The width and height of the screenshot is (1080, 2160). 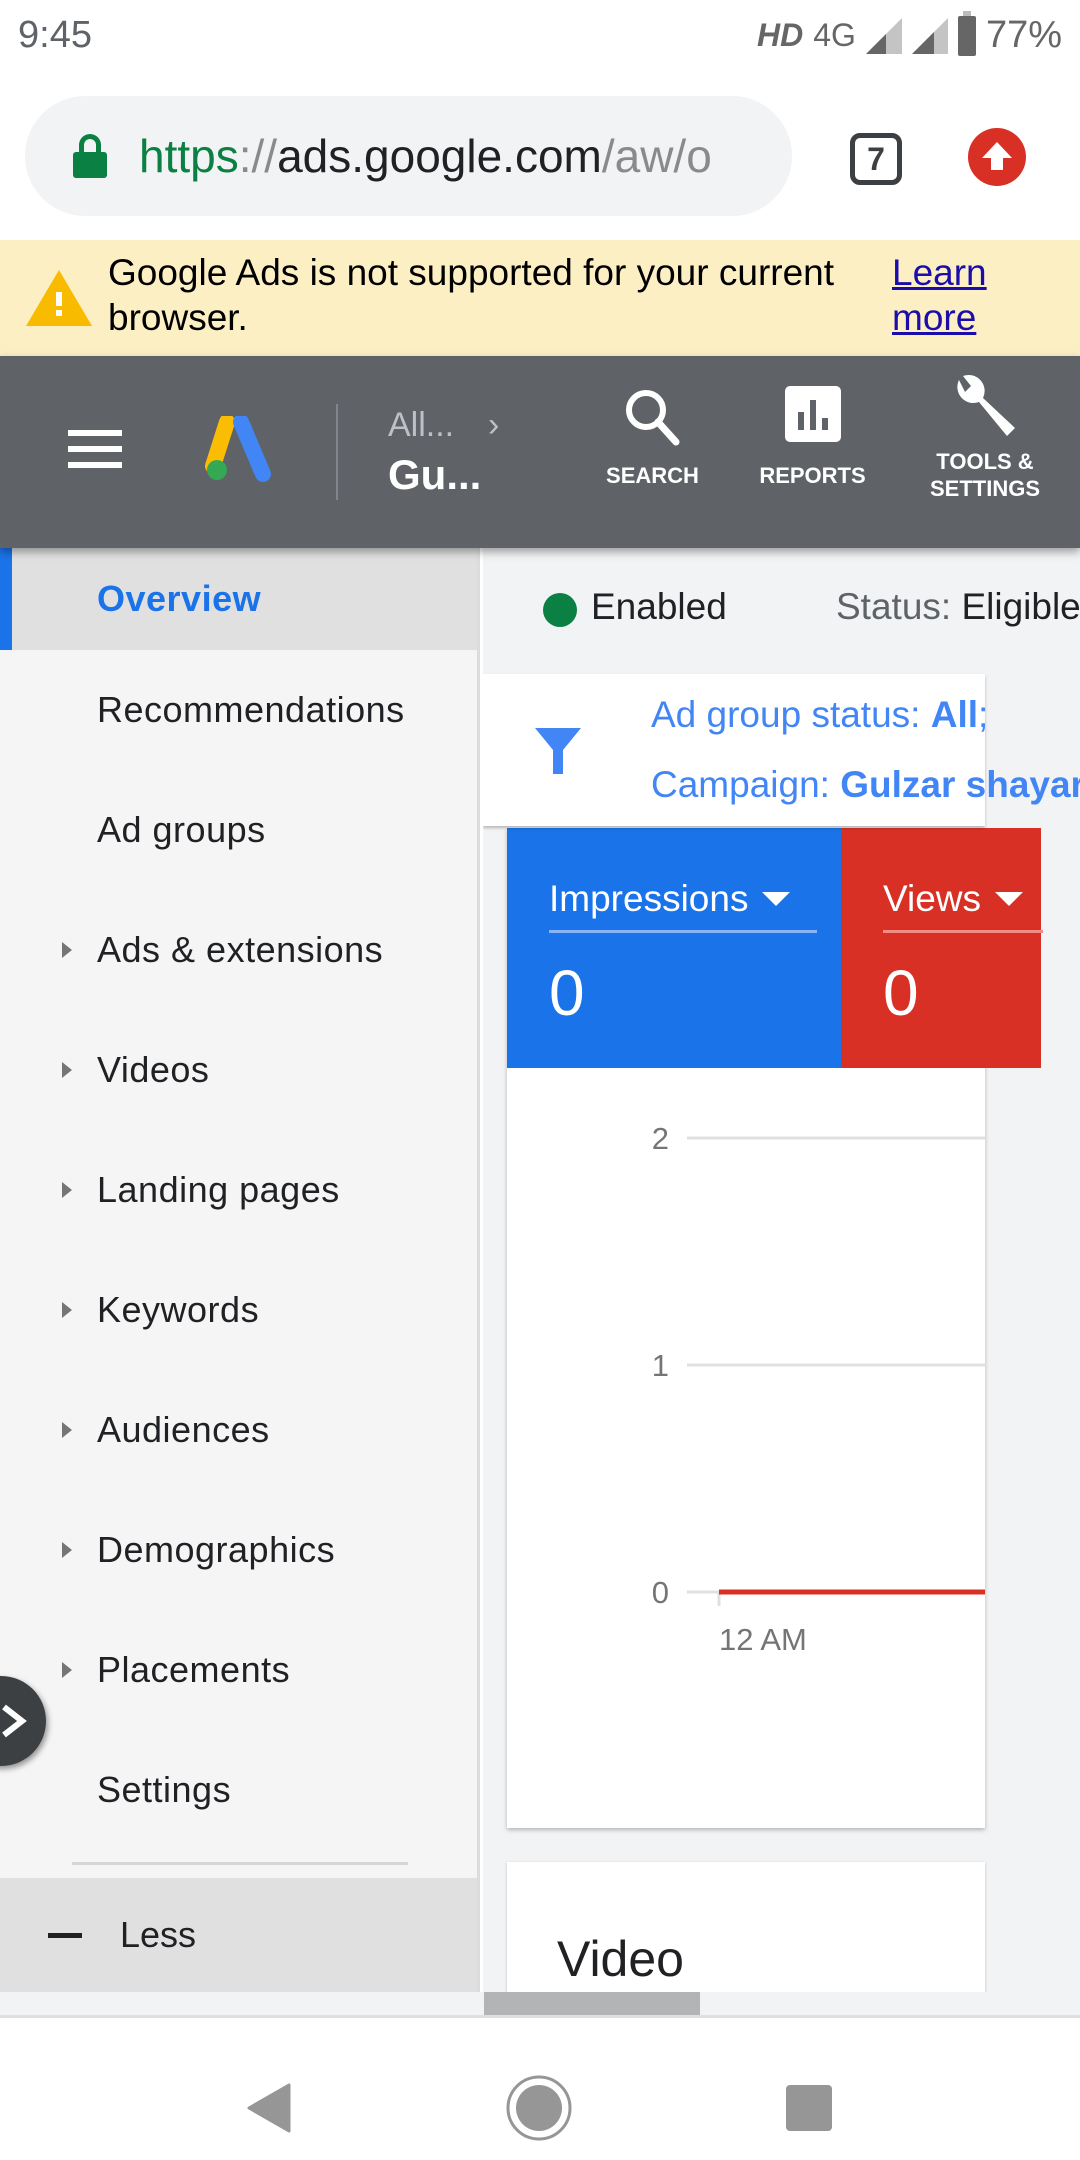 What do you see at coordinates (238, 1670) in the screenshot?
I see `sidebar-item-placements: Placements` at bounding box center [238, 1670].